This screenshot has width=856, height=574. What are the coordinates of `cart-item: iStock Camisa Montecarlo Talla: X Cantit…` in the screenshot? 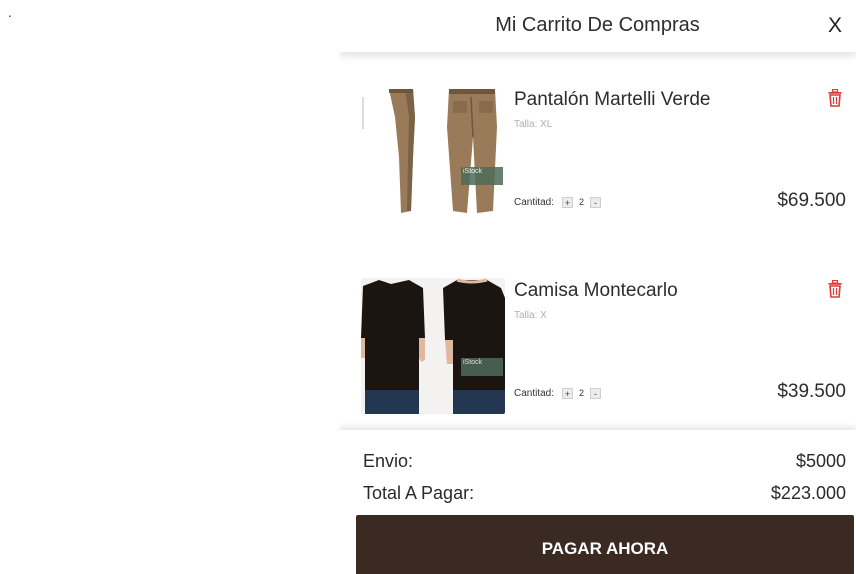 It's located at (597, 348).